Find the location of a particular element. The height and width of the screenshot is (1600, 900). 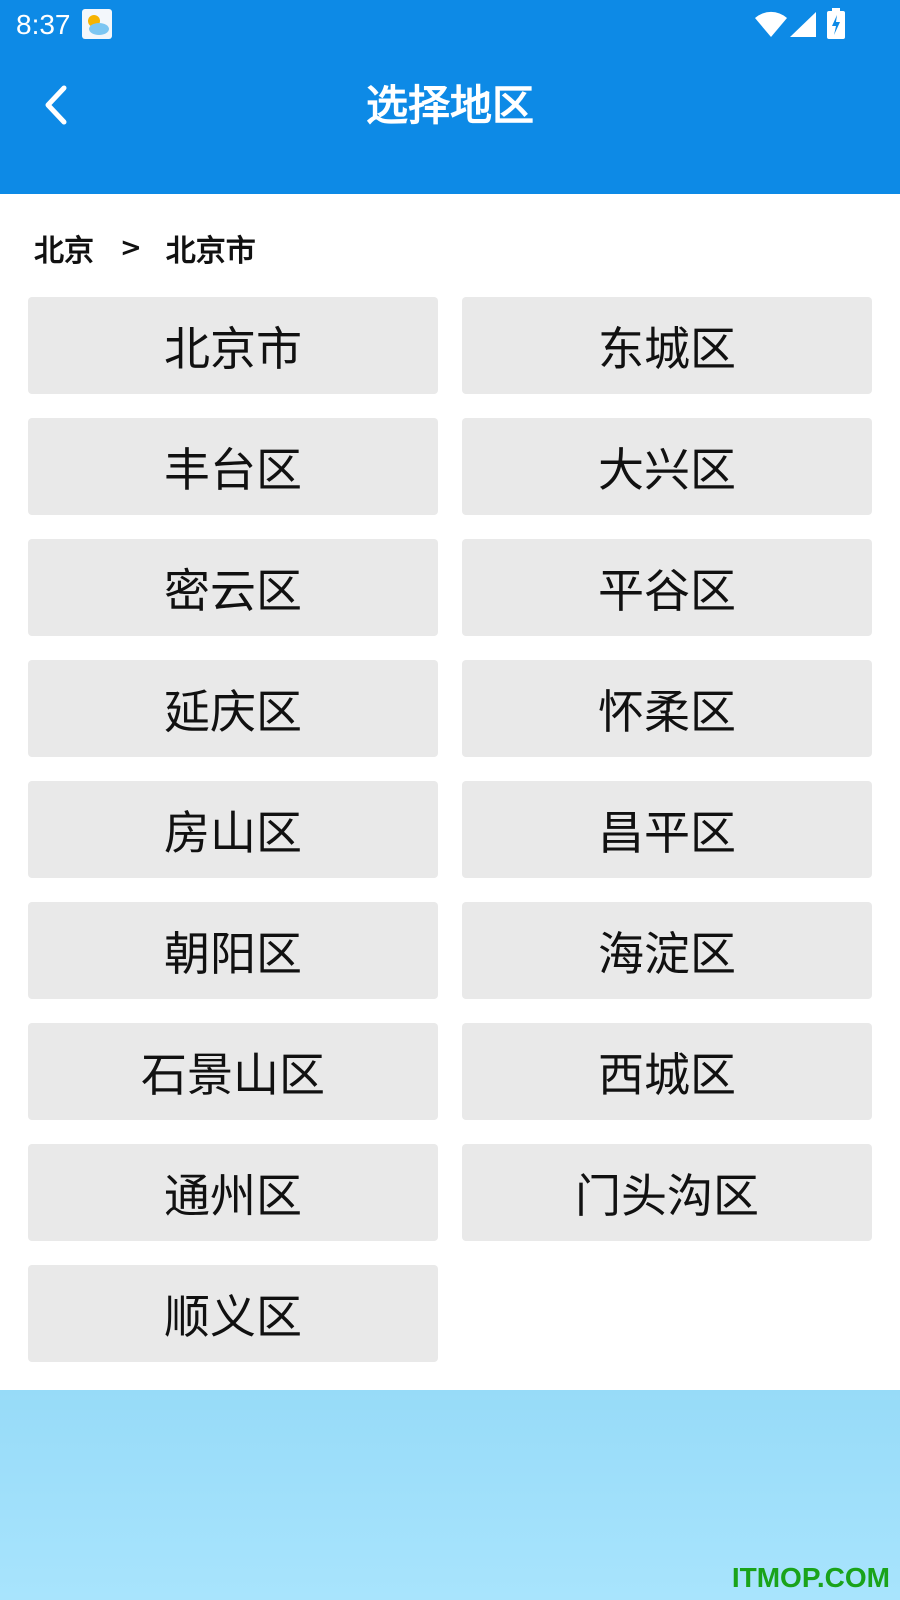

region-item: 怀柔区 is located at coordinates (667, 708).